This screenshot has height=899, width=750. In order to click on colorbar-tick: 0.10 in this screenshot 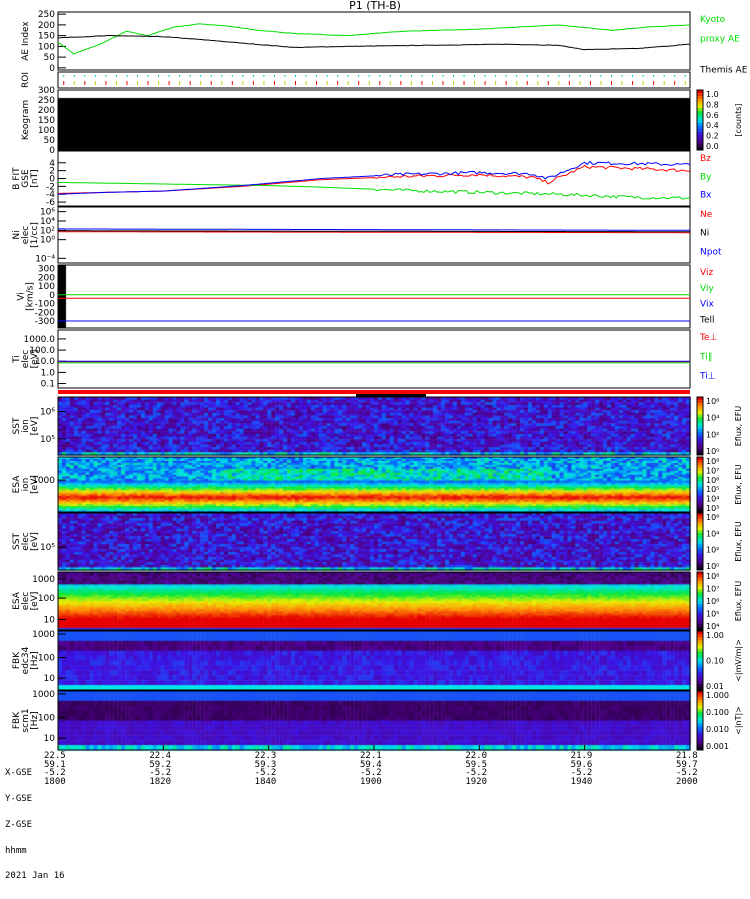, I will do `click(715, 661)`.